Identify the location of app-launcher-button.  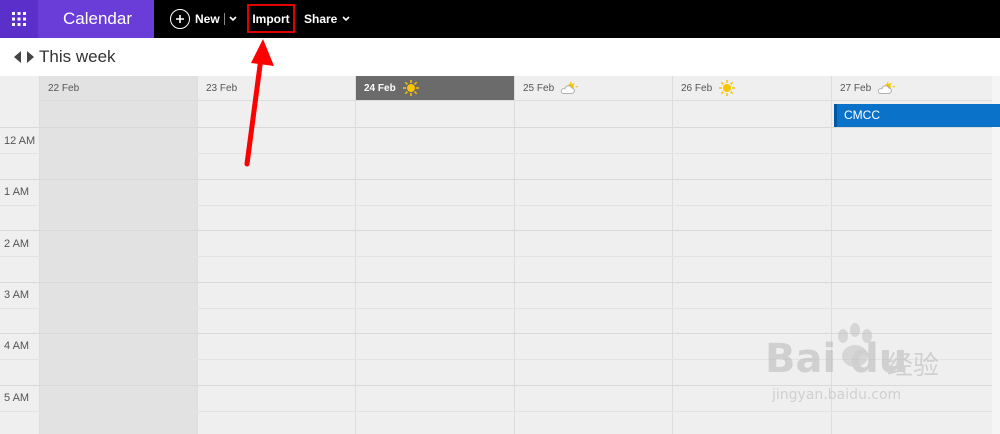
(19, 19).